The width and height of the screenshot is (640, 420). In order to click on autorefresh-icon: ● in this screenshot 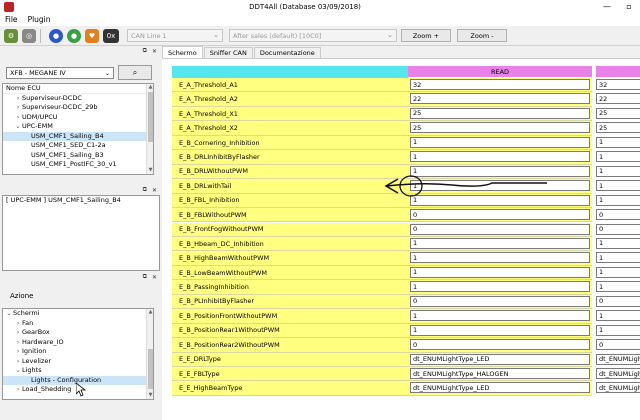, I will do `click(74, 35)`.